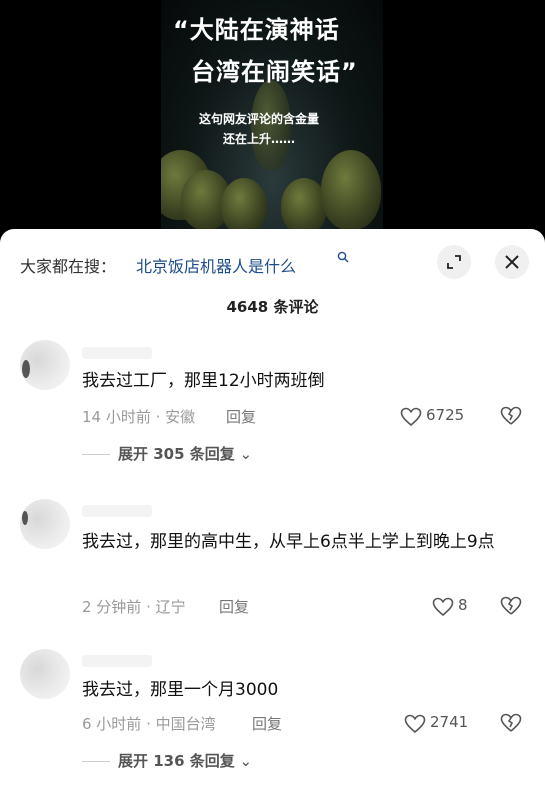 This screenshot has height=800, width=545. I want to click on expand-replies-button: 展开 305 条回复 ⌄, so click(167, 453).